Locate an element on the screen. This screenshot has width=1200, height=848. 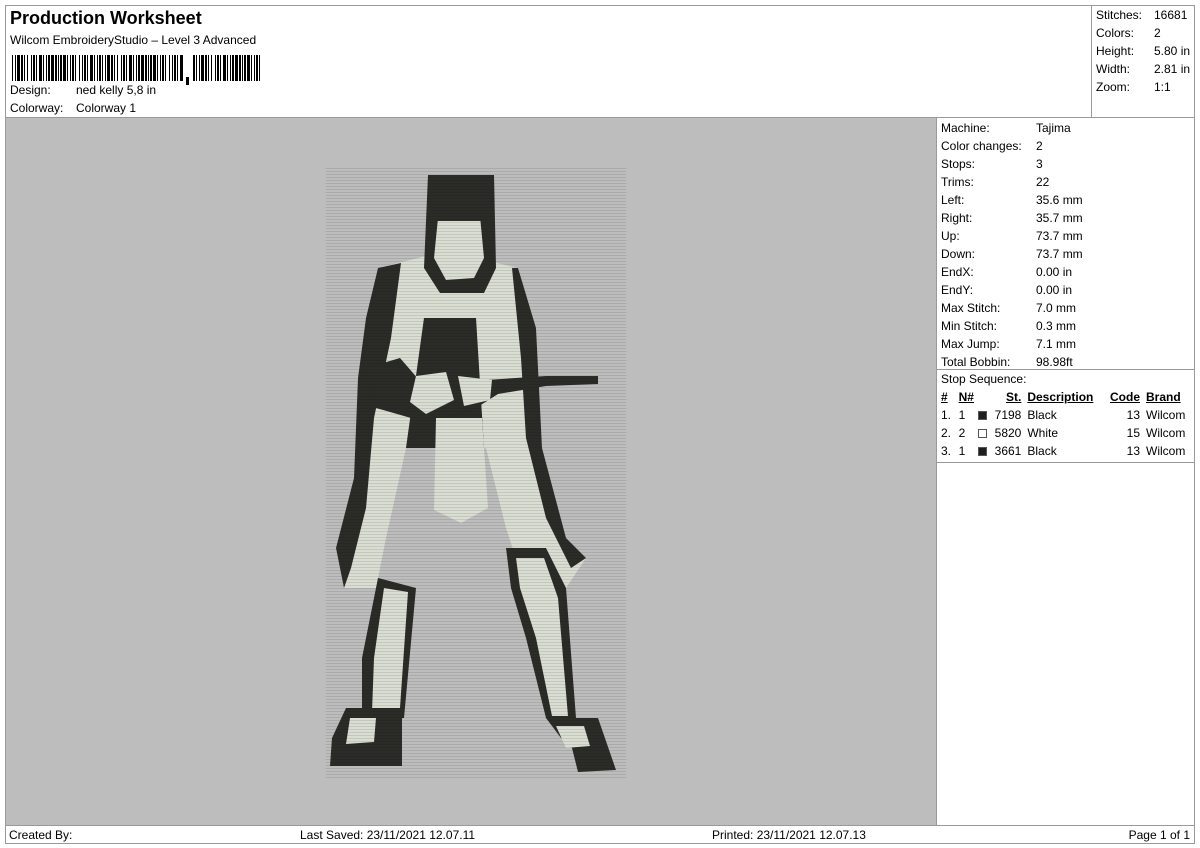
stop-stitches: 3661 is located at coordinates (1008, 451).